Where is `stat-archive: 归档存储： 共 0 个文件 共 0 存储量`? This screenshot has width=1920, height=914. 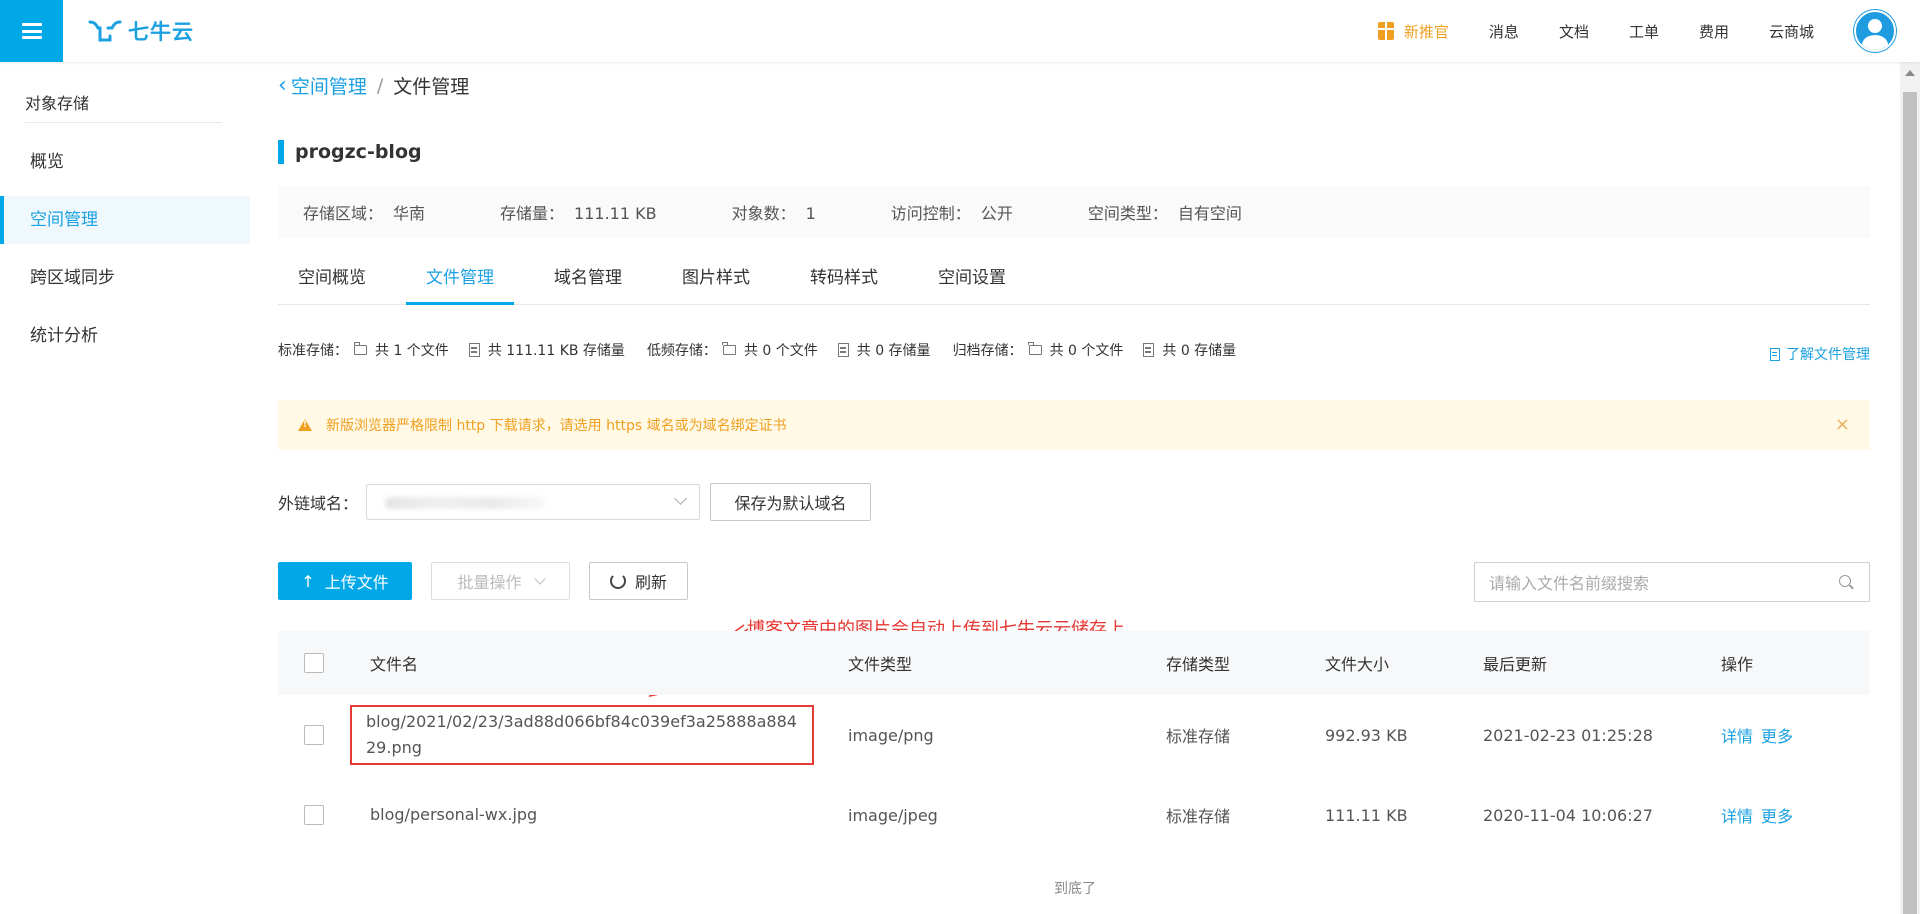
stat-archive: 归档存储： 共 0 个文件 共 0 存储量 is located at coordinates (1094, 350).